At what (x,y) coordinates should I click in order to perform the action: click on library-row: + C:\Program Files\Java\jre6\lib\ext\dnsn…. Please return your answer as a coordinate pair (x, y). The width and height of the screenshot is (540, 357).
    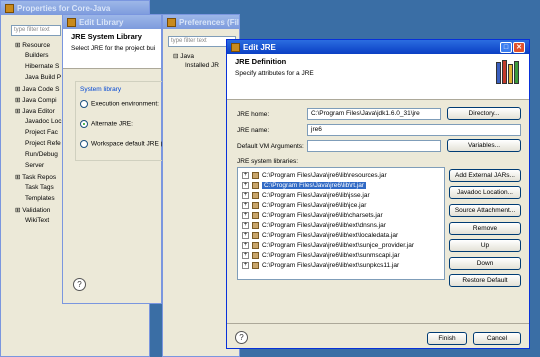
    Looking at the image, I should click on (314, 225).